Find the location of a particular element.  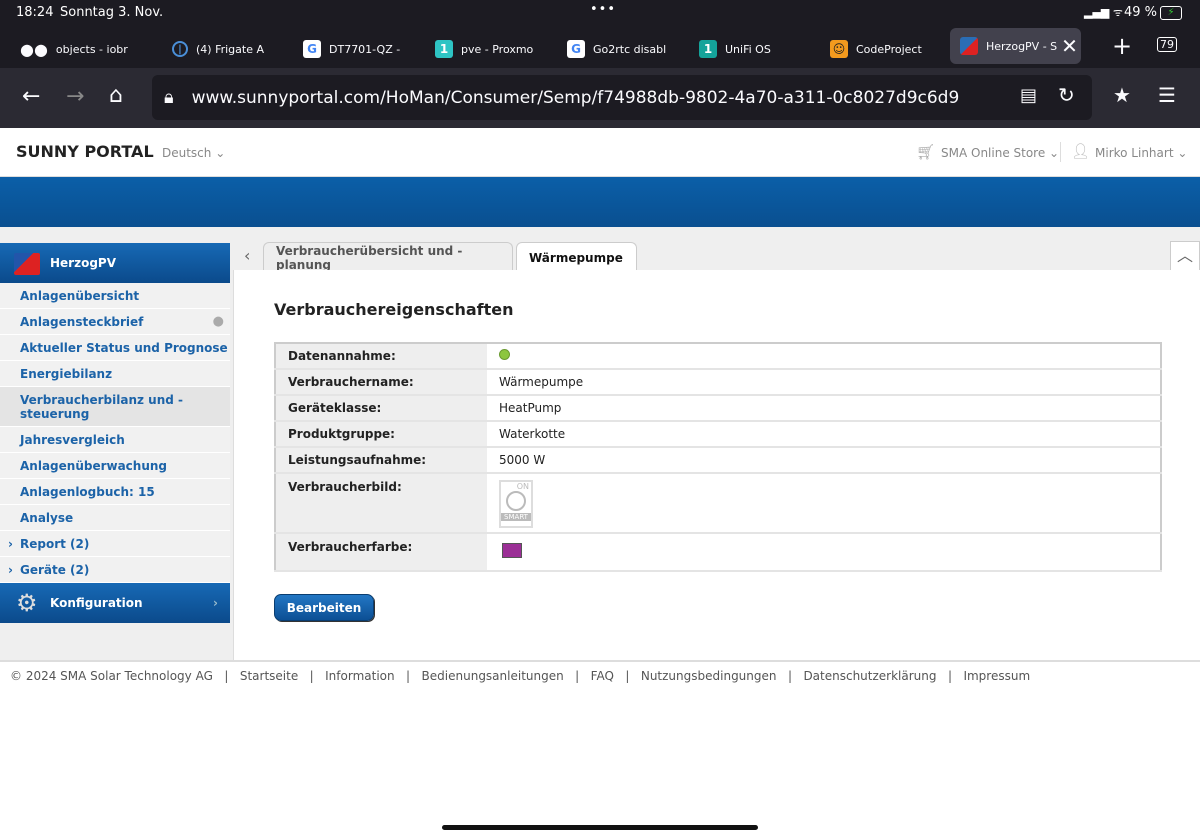

user-menu: Mirko Linhart ⌄ is located at coordinates (1141, 153).